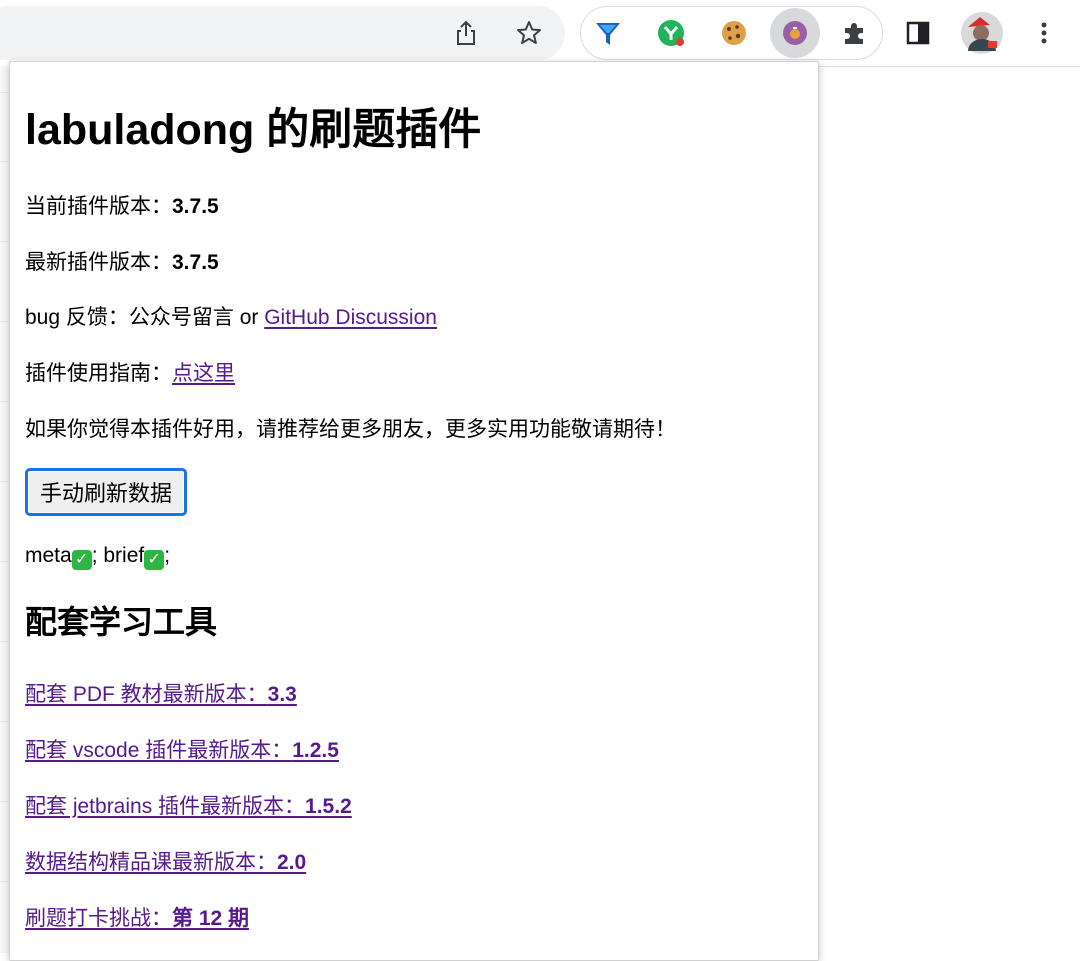 The height and width of the screenshot is (961, 1080). Describe the element at coordinates (118, 555) in the screenshot. I see `brief-status-label: ; brief` at that location.